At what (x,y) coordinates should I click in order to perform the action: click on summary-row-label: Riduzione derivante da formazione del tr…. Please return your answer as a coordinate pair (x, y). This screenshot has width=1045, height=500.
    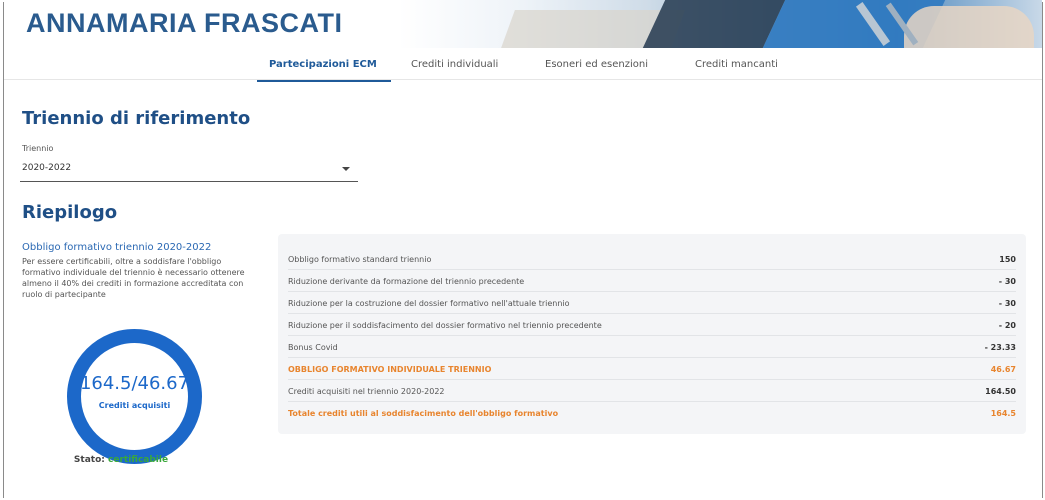
    Looking at the image, I should click on (406, 281).